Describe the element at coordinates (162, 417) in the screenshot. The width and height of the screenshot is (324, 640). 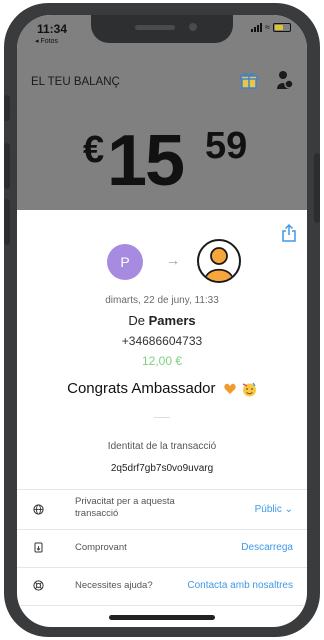
I see `divider` at that location.